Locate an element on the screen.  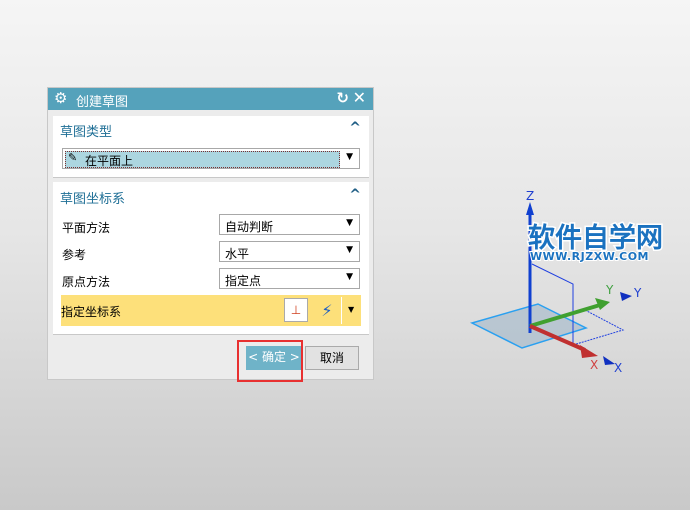
csys-triad-viewport: Z Y Y X X 软件自学网 WWW.RJZXW.COM is located at coordinates (567, 282).